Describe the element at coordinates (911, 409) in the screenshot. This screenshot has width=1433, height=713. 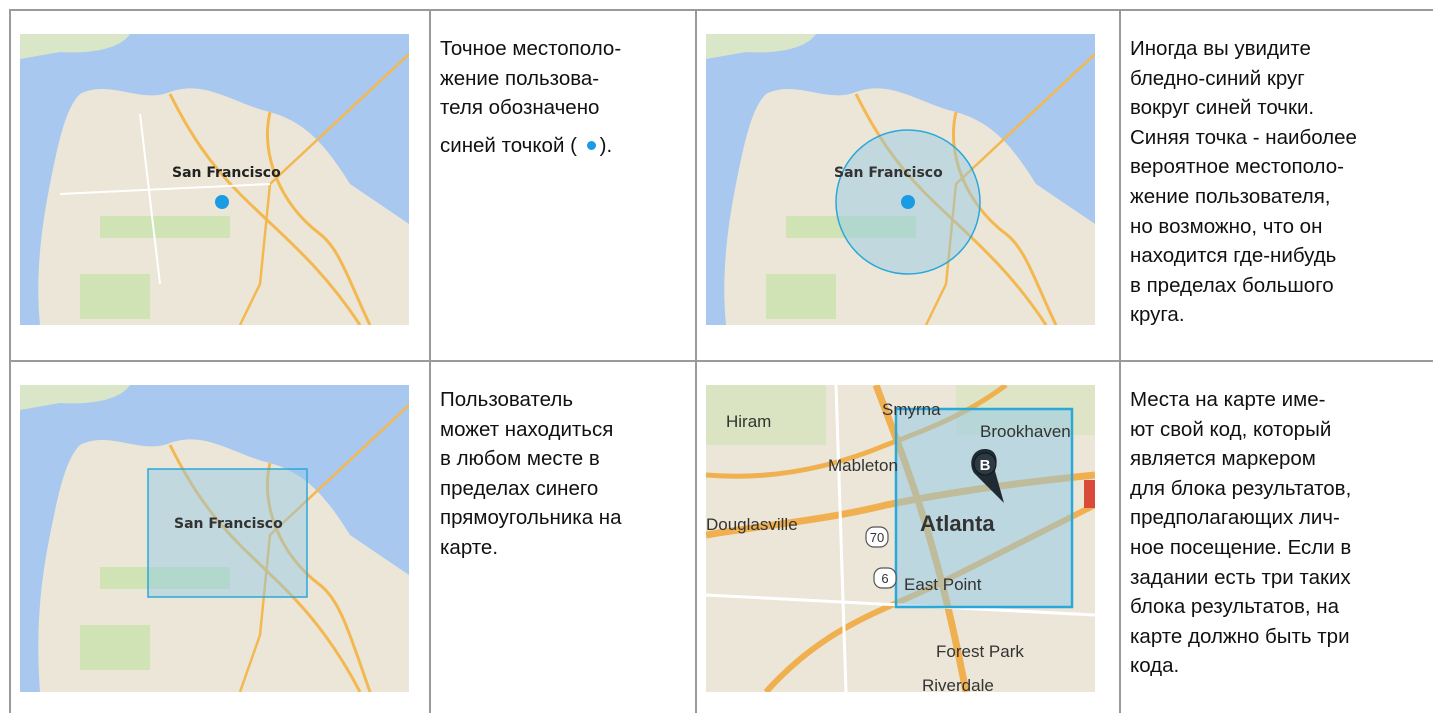
I see `map-place-label: Smyrna` at that location.